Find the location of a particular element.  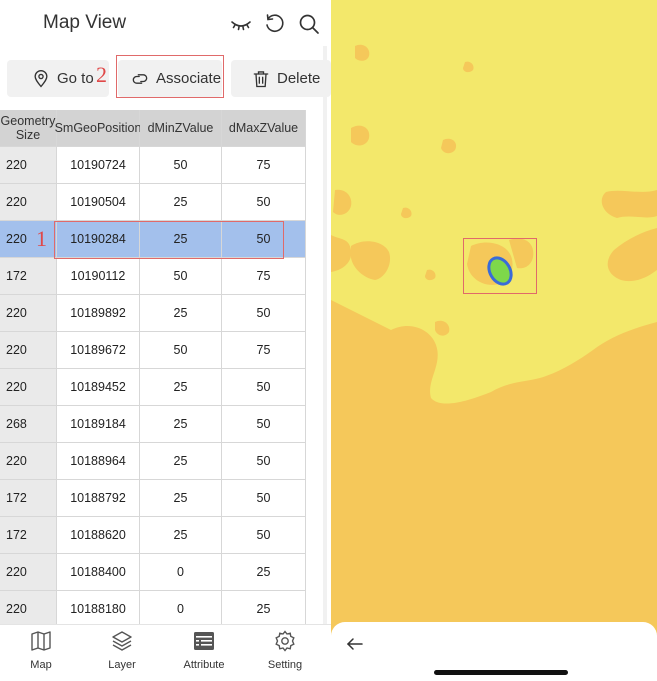

nav-item-layer: Layer is located at coordinates (122, 650).